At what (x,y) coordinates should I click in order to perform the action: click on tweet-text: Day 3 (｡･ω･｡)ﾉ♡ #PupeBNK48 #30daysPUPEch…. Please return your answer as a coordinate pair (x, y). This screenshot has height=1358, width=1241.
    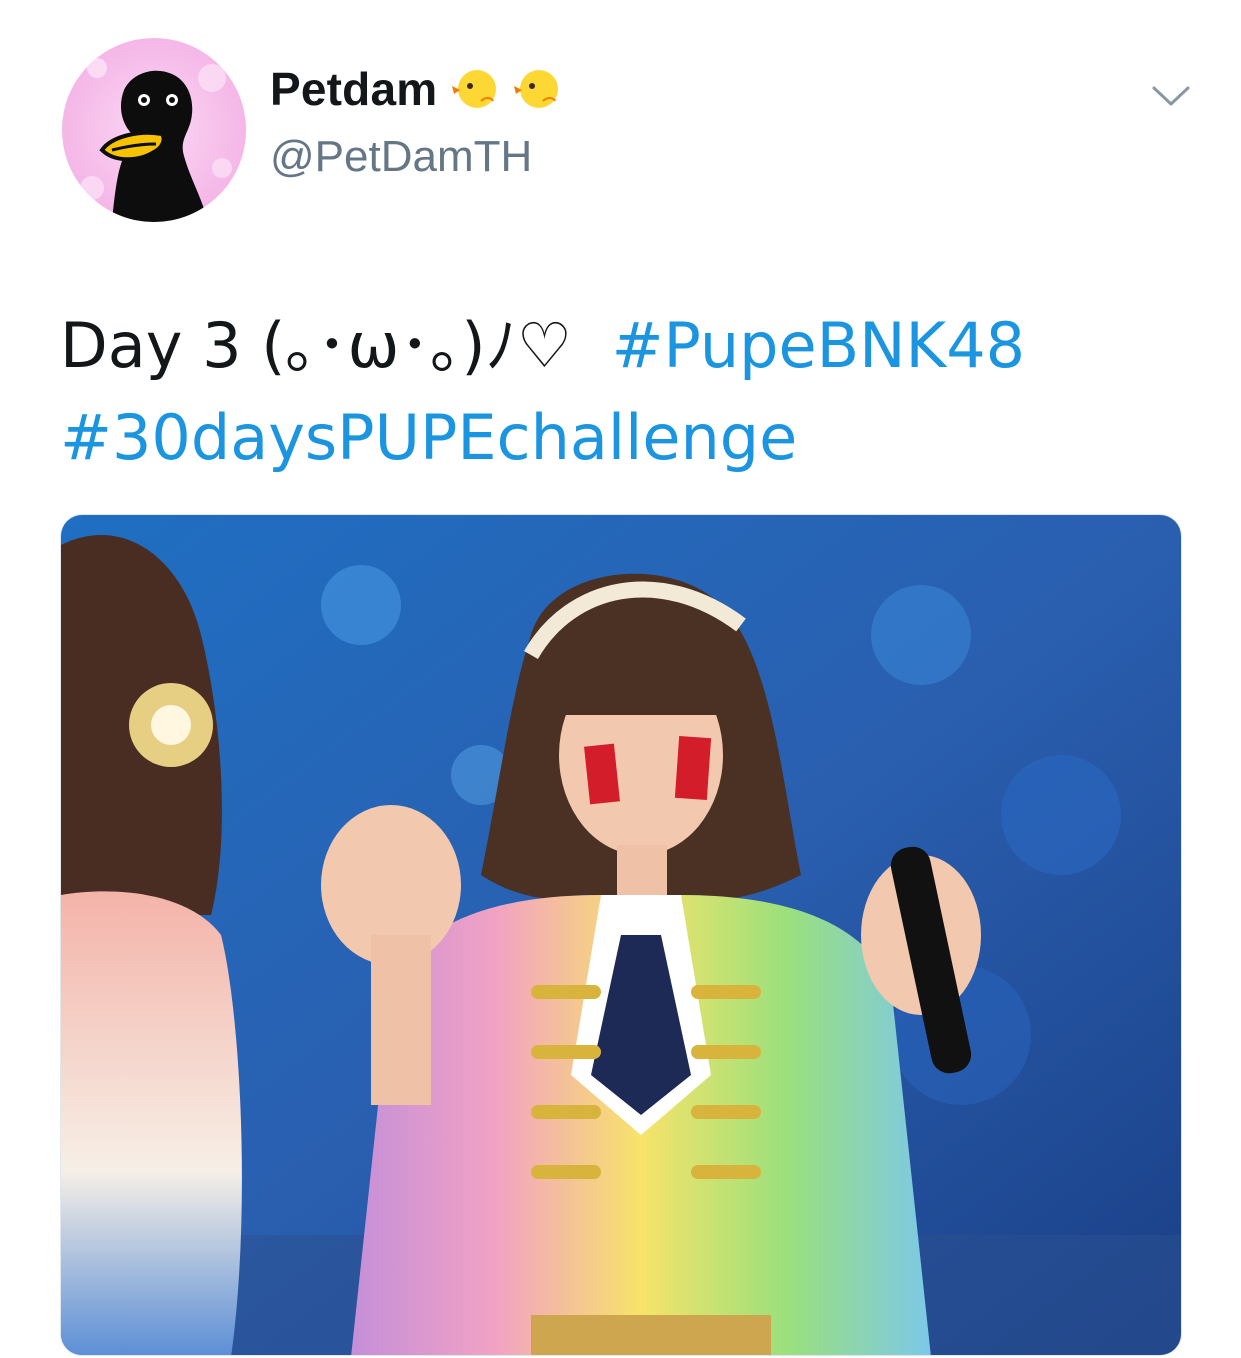
    Looking at the image, I should click on (625, 392).